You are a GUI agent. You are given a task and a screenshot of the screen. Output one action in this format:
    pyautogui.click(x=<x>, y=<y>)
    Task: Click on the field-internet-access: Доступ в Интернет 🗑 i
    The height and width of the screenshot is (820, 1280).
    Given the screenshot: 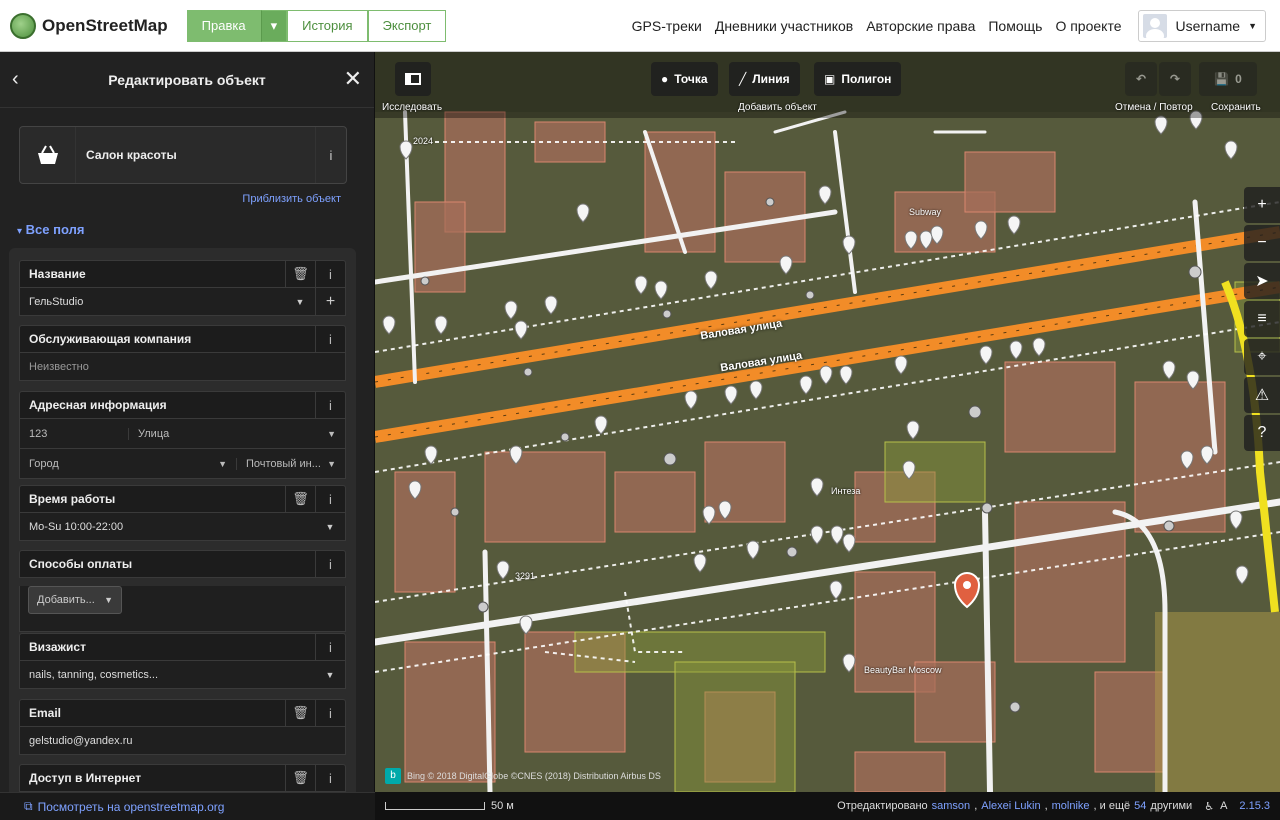 What is the action you would take?
    pyautogui.click(x=182, y=778)
    